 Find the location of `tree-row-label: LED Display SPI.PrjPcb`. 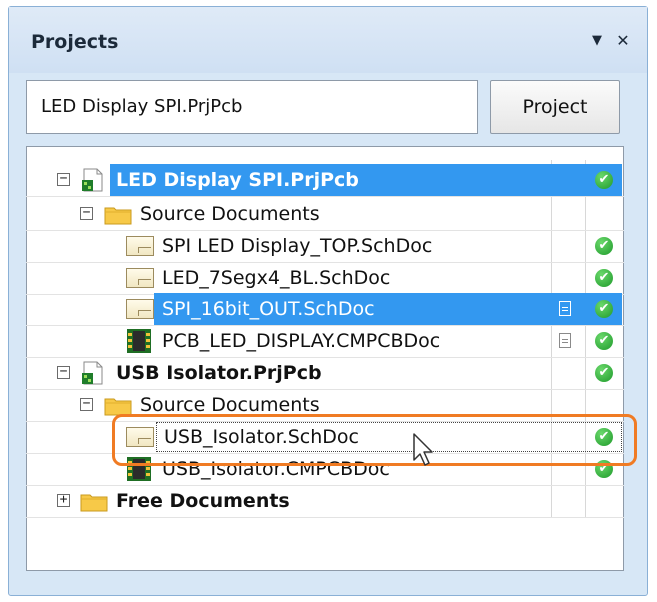

tree-row-label: LED Display SPI.PrjPcb is located at coordinates (237, 180).